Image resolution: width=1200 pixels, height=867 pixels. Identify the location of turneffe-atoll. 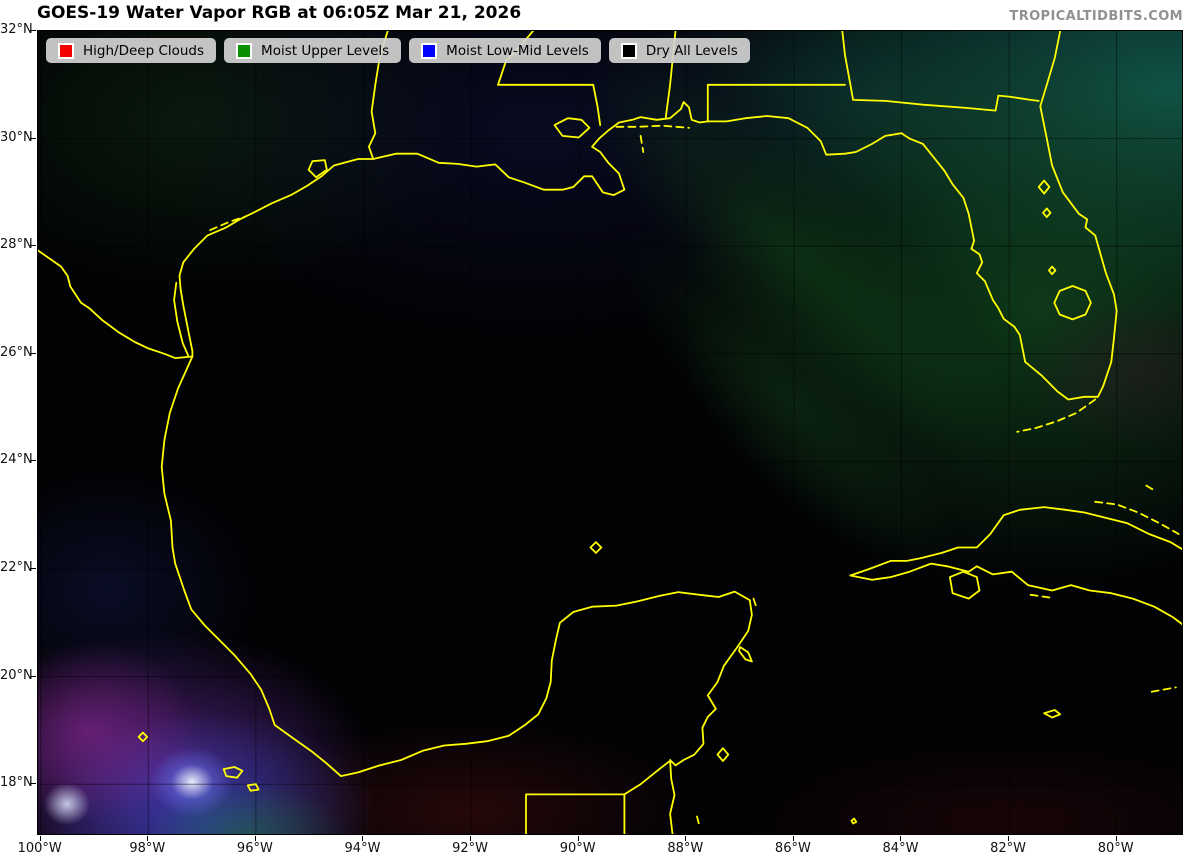
(698, 822).